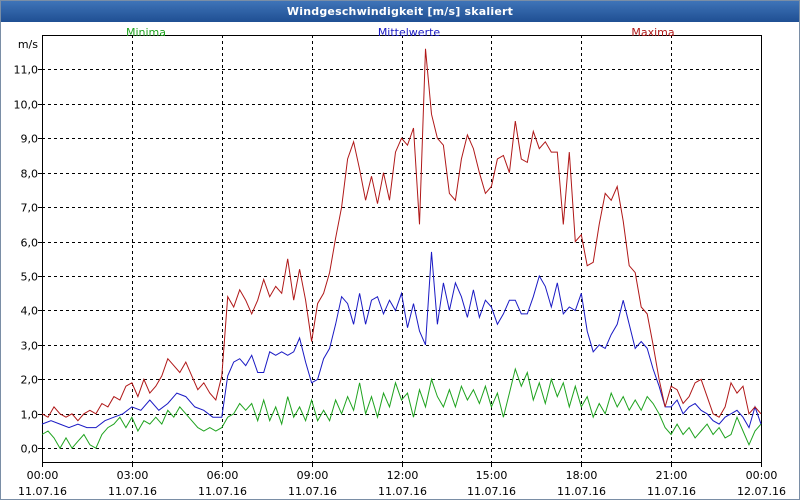 The height and width of the screenshot is (501, 800). What do you see at coordinates (30, 346) in the screenshot?
I see `ytick-label: 3,0` at bounding box center [30, 346].